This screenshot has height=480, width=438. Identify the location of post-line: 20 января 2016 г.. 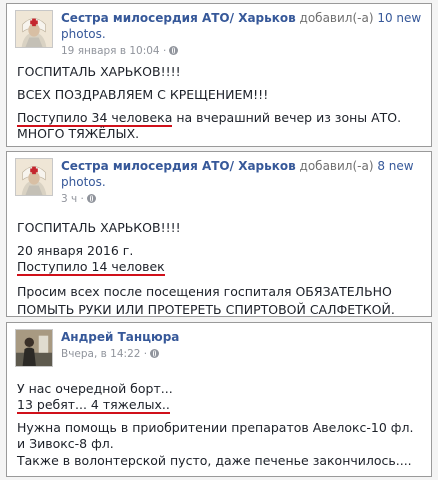
(75, 250).